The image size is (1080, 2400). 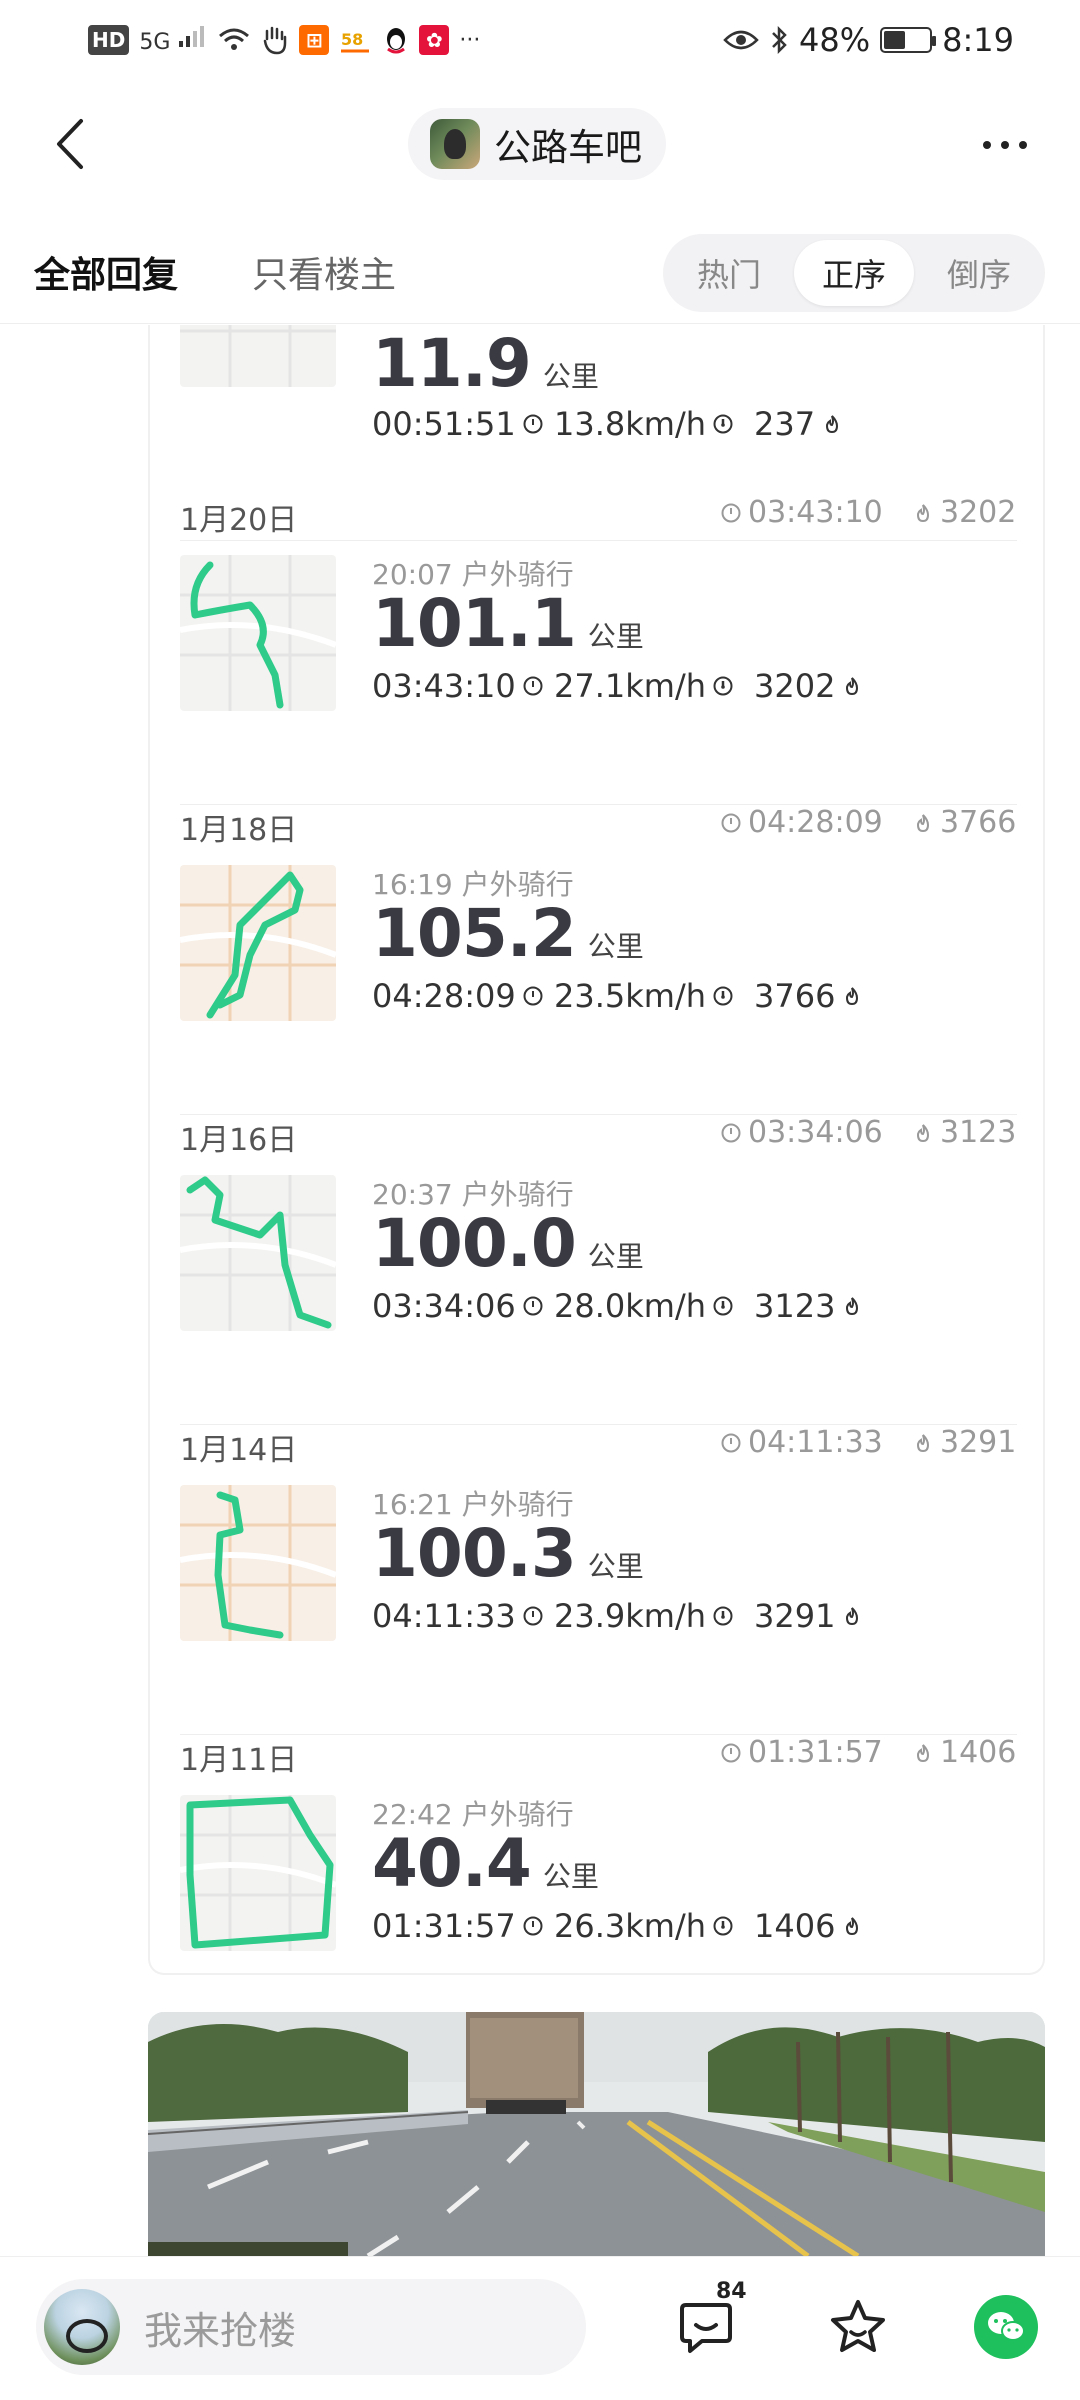 I want to click on ride-date: 1月11日, so click(x=239, y=1760).